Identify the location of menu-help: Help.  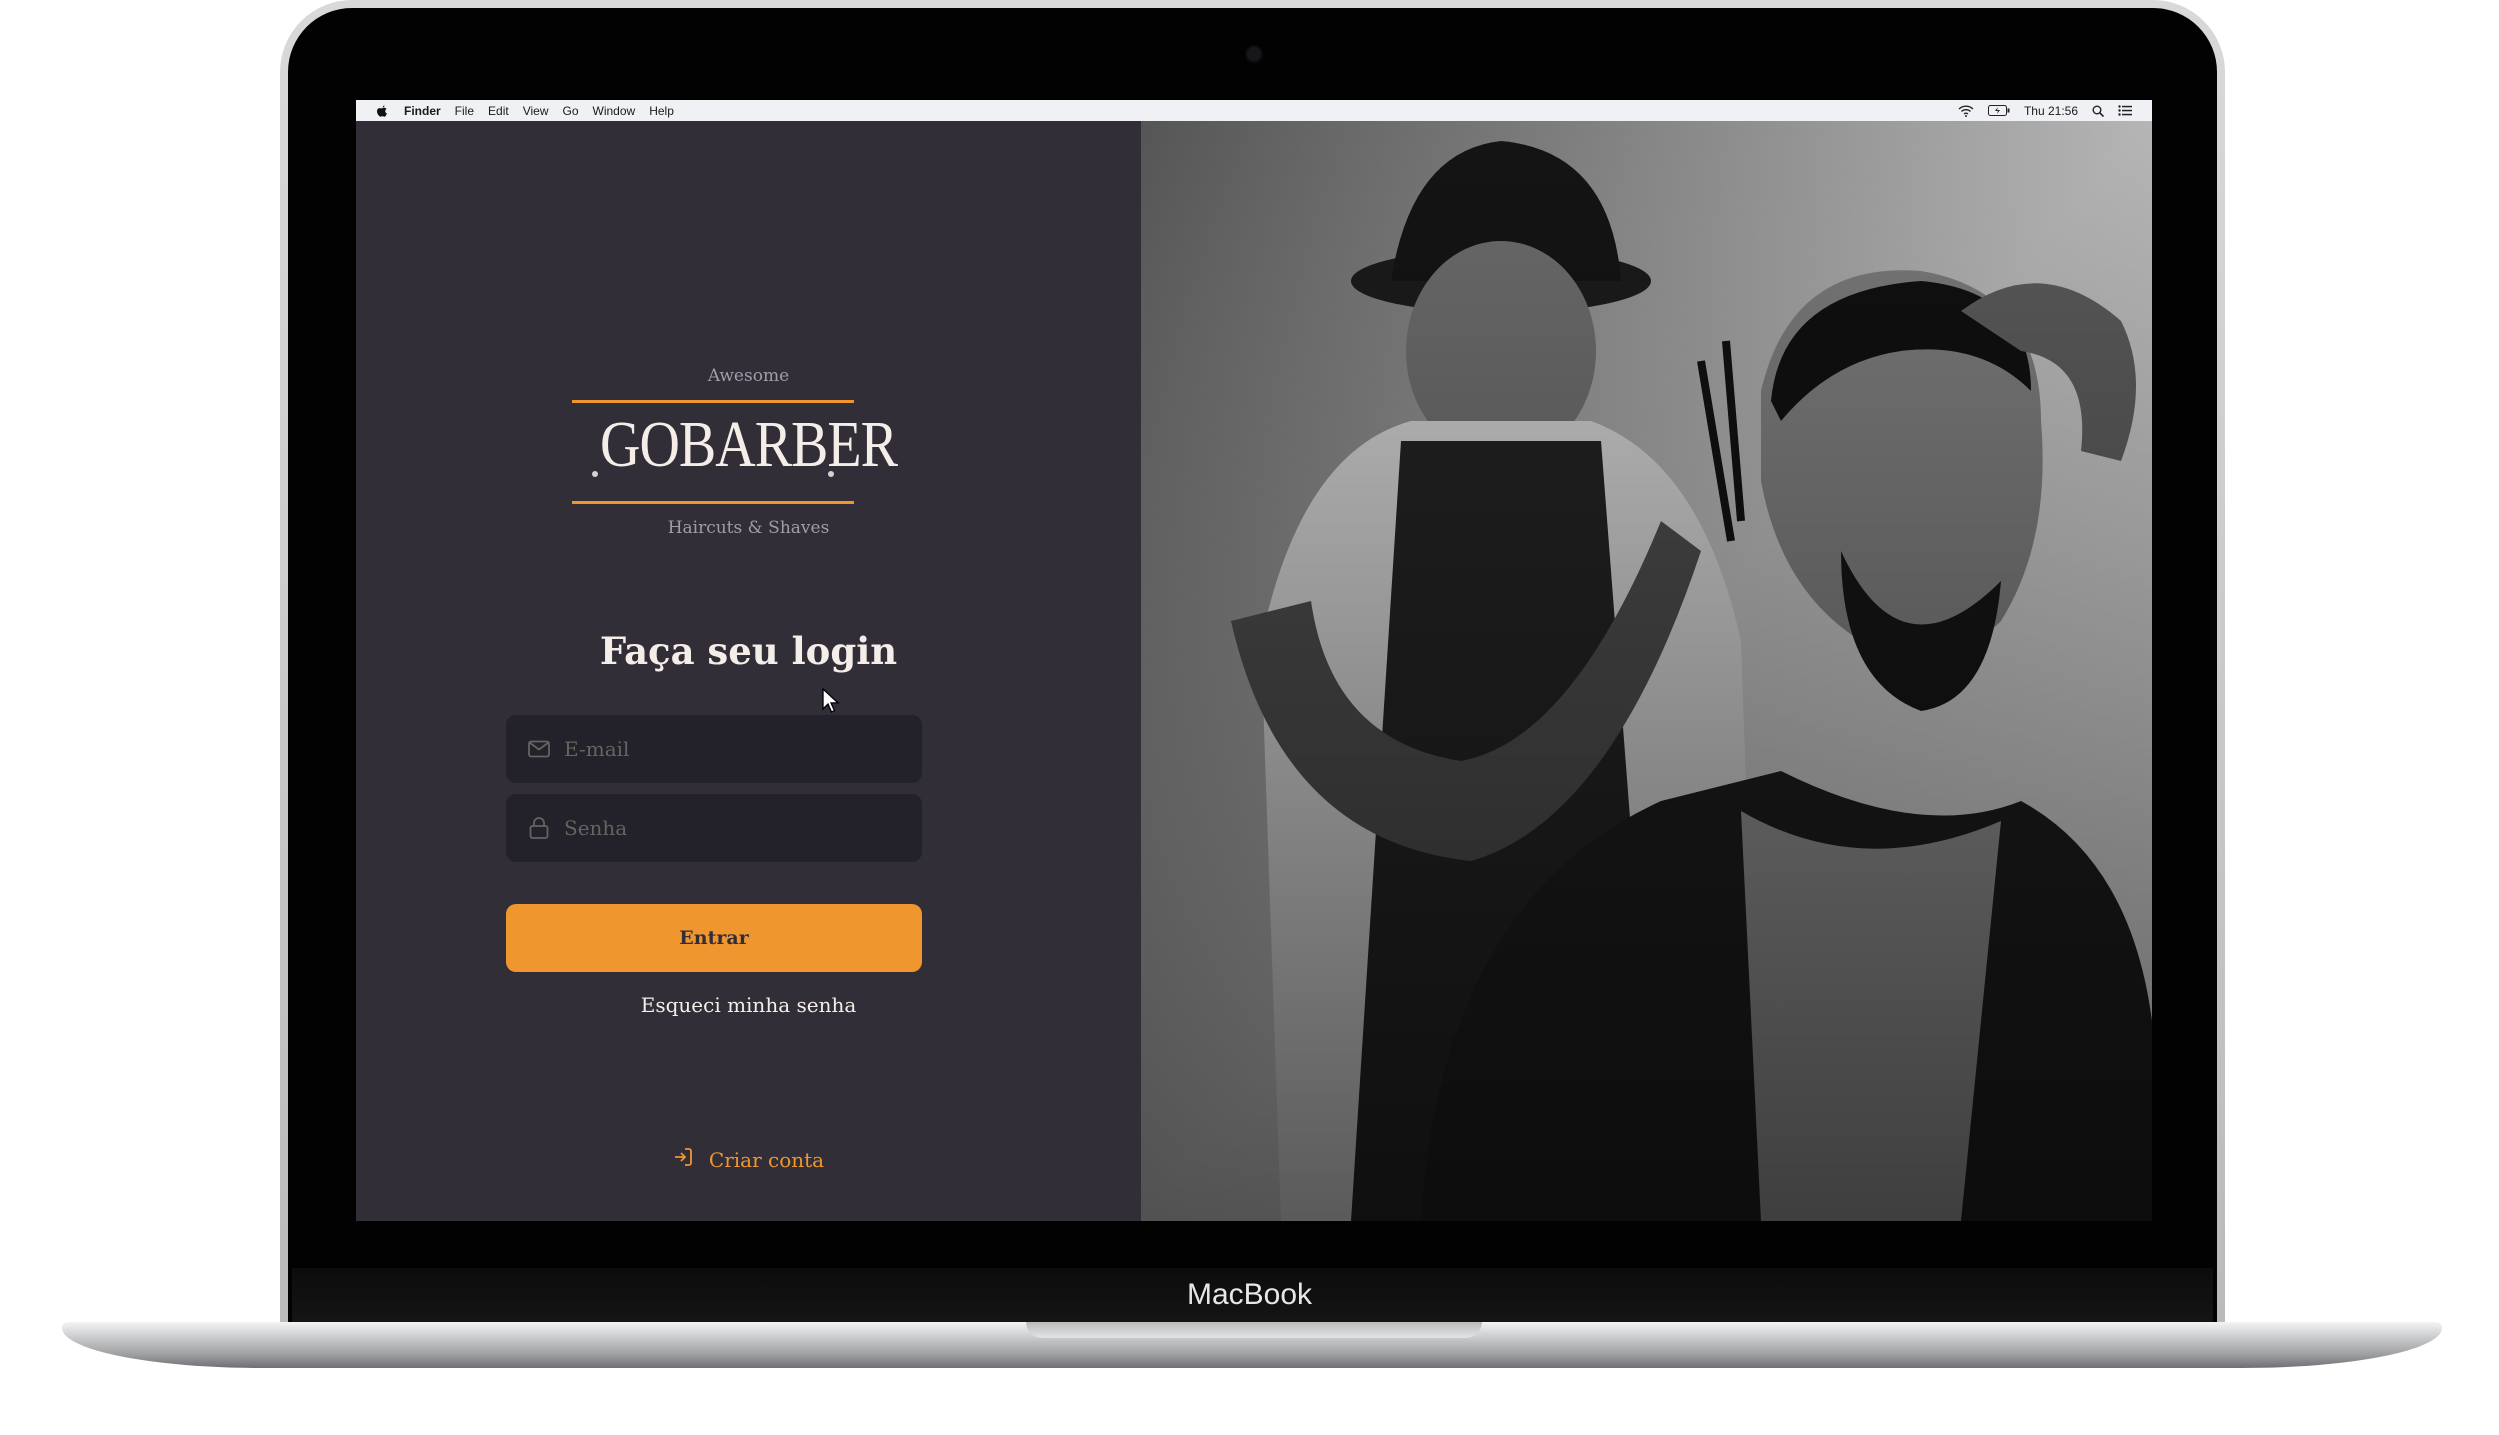
(661, 111).